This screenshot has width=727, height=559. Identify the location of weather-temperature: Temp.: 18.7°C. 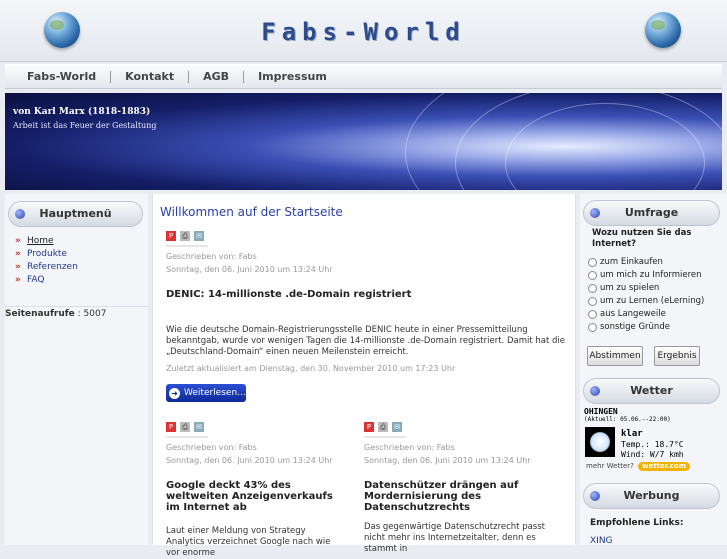
(652, 444).